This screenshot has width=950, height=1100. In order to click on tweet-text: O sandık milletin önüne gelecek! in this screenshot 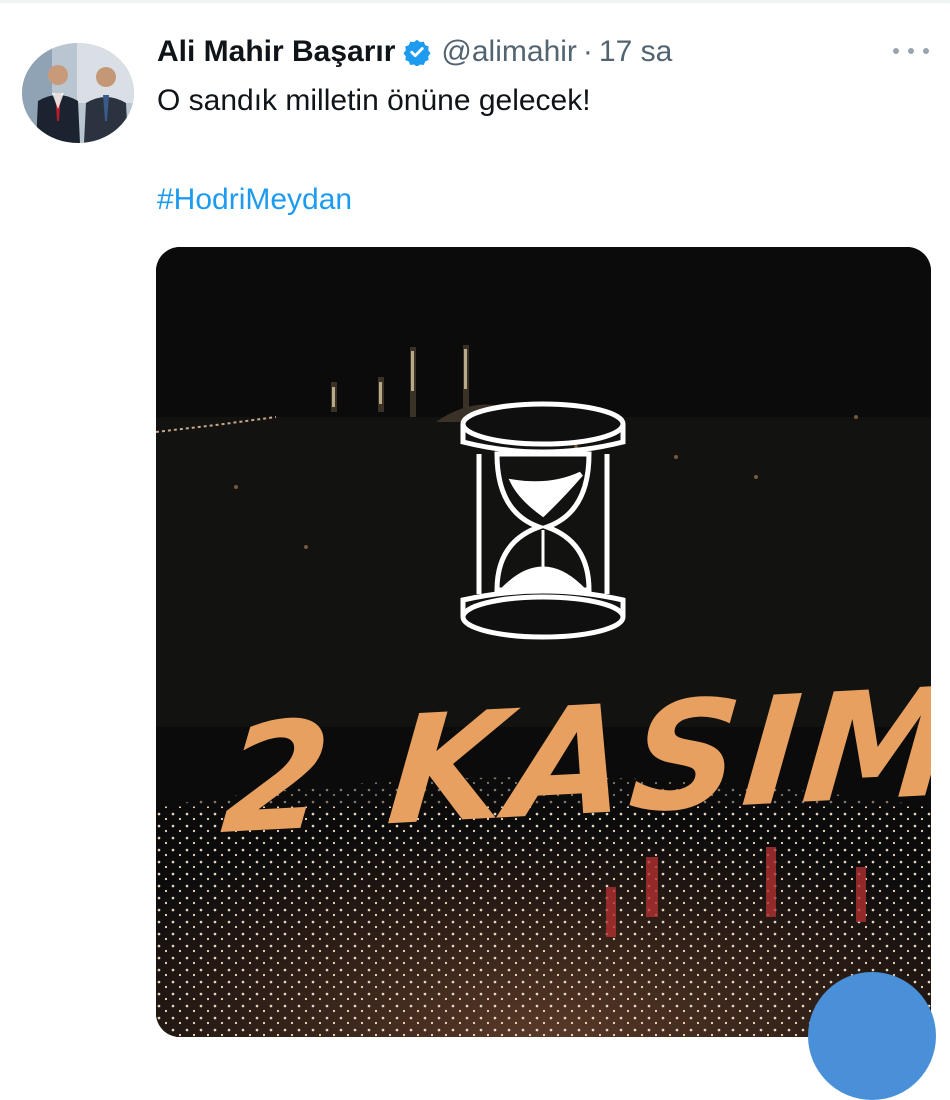, I will do `click(374, 100)`.